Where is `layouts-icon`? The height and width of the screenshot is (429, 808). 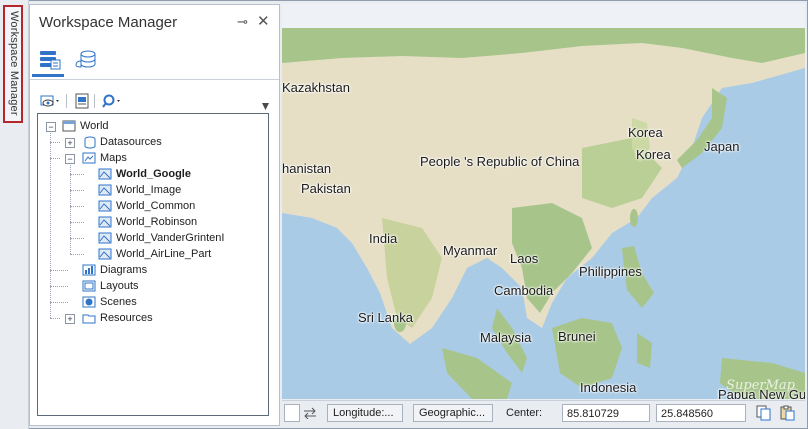
layouts-icon is located at coordinates (89, 286).